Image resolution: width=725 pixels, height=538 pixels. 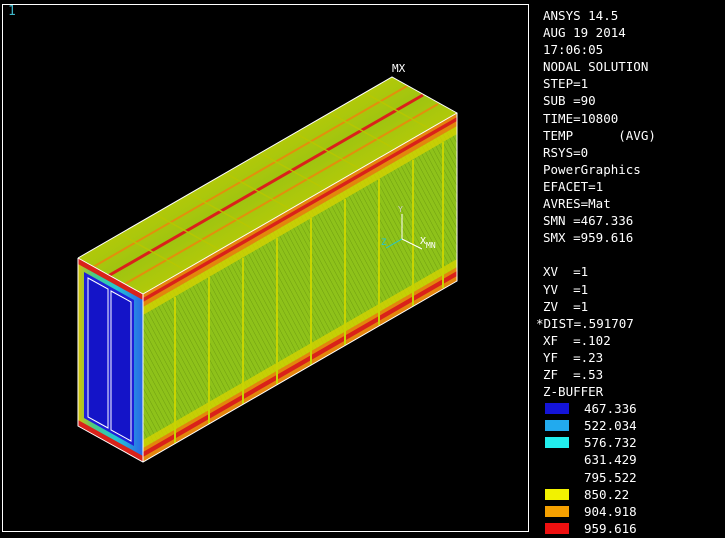 I want to click on info-line: AUG 19 2014, so click(x=584, y=33).